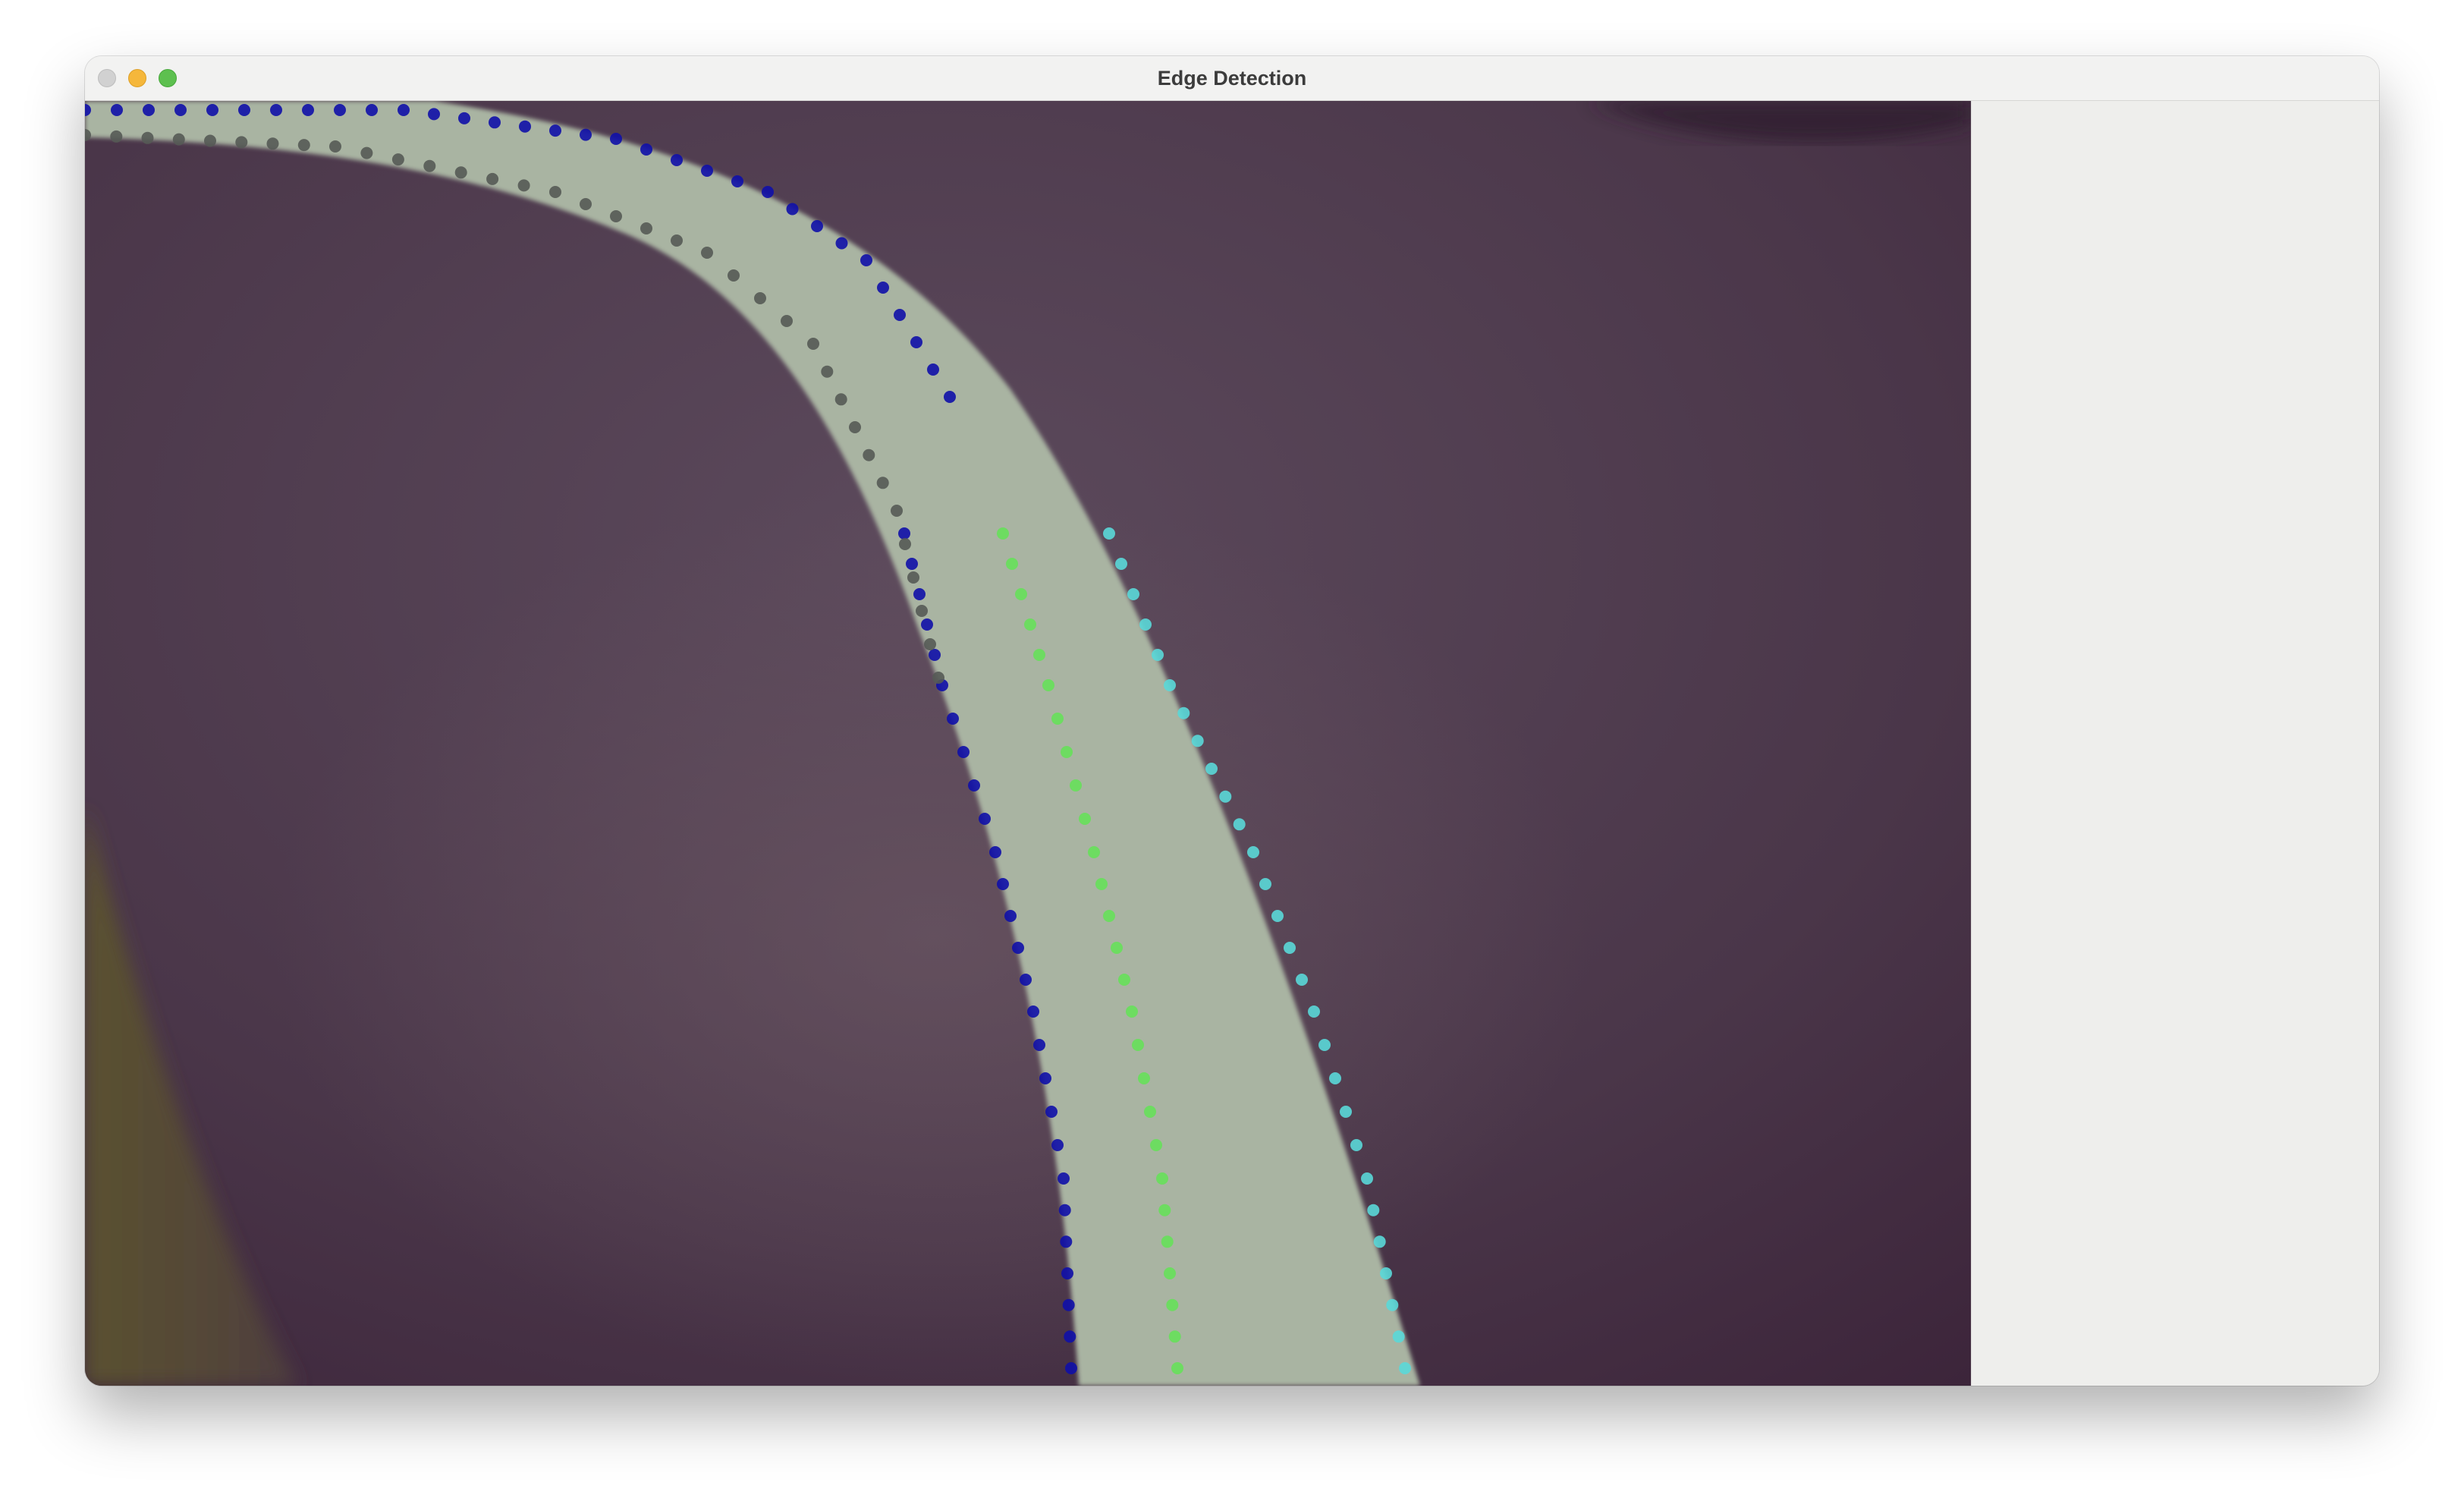 This screenshot has height=1498, width=2464. I want to click on window-title: Edge Detection, so click(1232, 78).